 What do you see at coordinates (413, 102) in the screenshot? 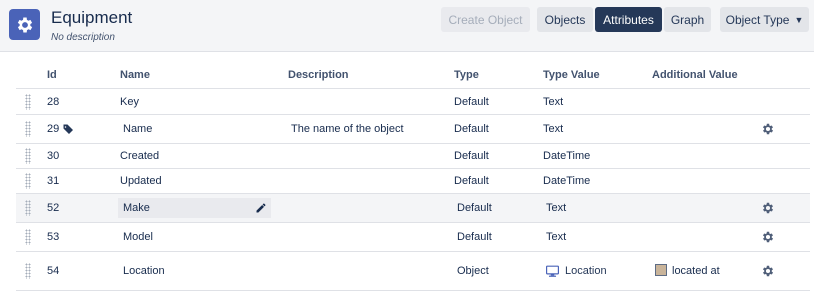
I see `table-row: 28 Key Default Text` at bounding box center [413, 102].